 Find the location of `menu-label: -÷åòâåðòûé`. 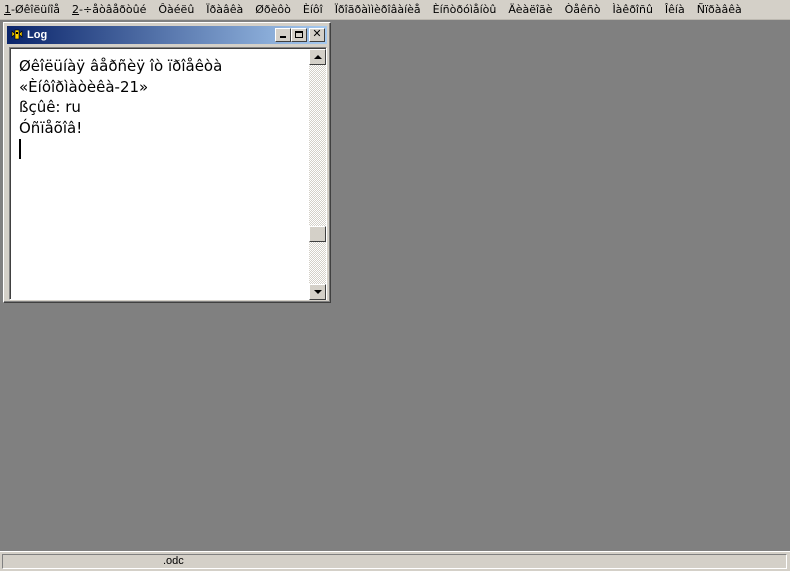

menu-label: -÷åòâåðòûé is located at coordinates (113, 9).